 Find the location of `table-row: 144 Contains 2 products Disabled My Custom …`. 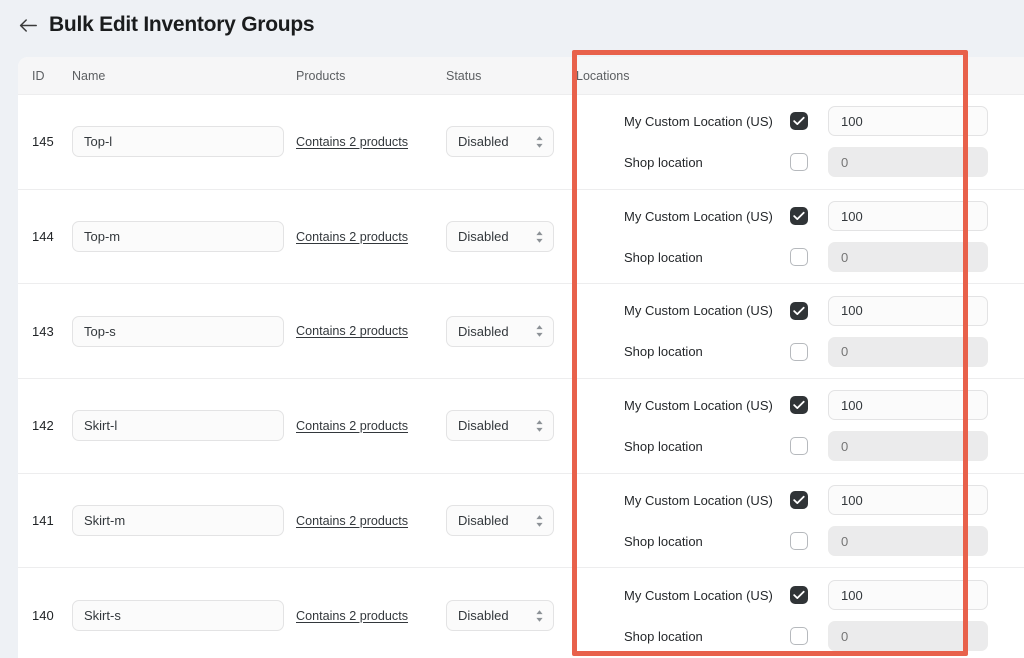

table-row: 144 Contains 2 products Disabled My Custom … is located at coordinates (521, 237).